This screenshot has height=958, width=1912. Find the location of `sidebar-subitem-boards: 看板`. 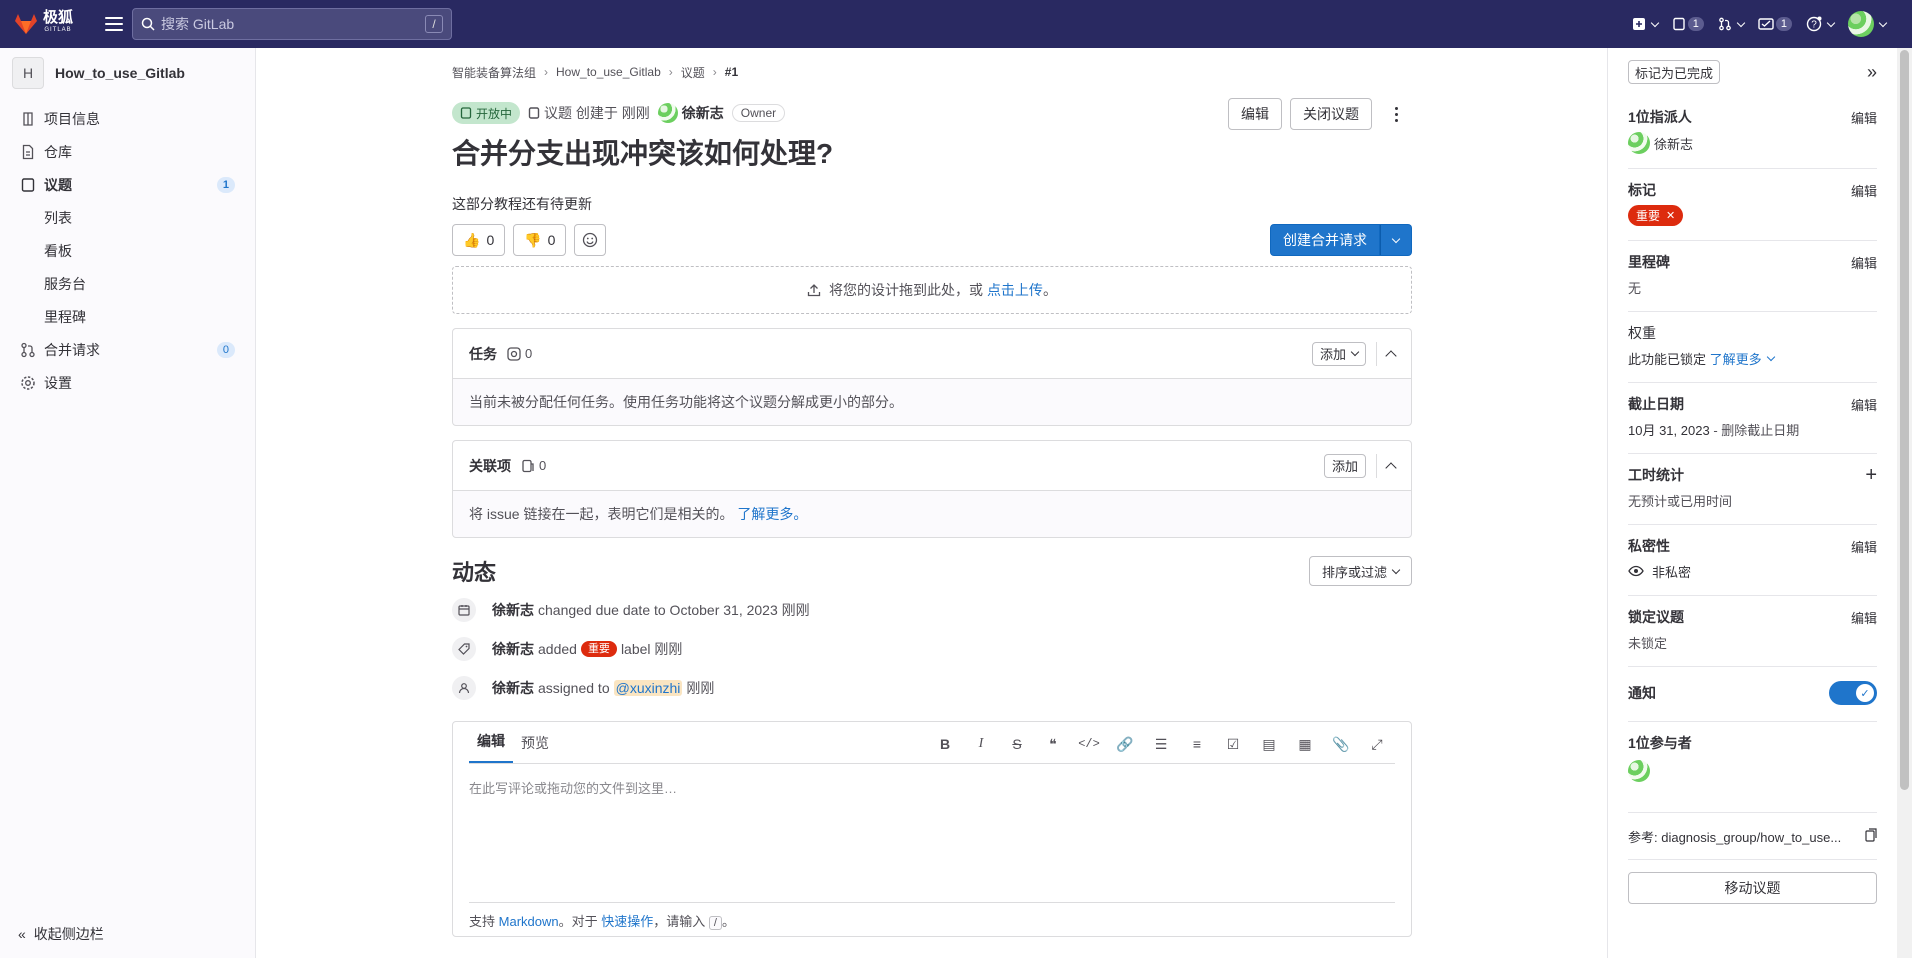

sidebar-subitem-boards: 看板 is located at coordinates (127, 250).